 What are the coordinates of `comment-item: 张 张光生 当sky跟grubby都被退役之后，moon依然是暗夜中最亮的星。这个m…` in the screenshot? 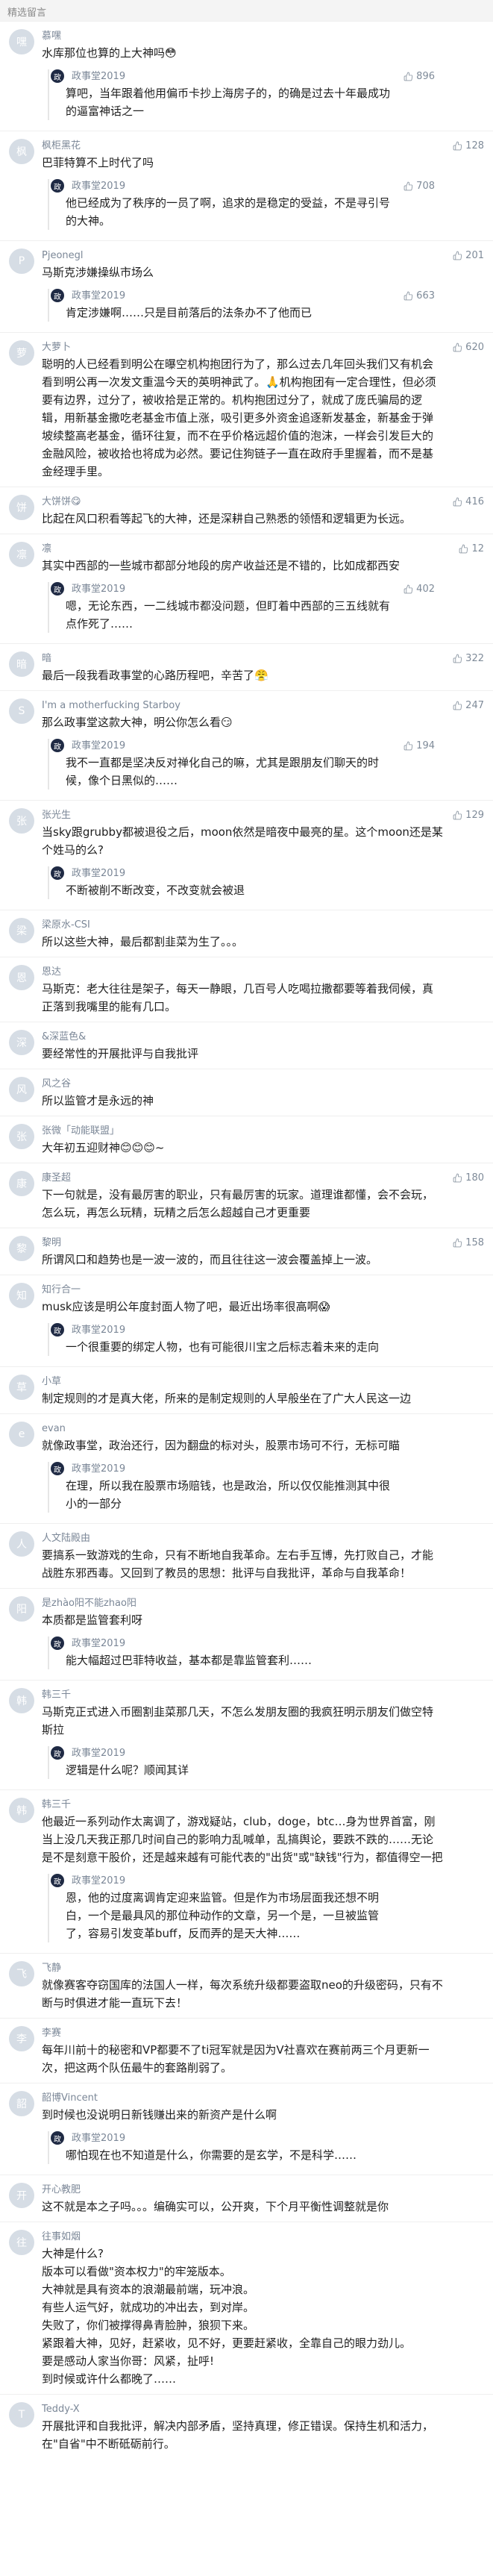 It's located at (246, 855).